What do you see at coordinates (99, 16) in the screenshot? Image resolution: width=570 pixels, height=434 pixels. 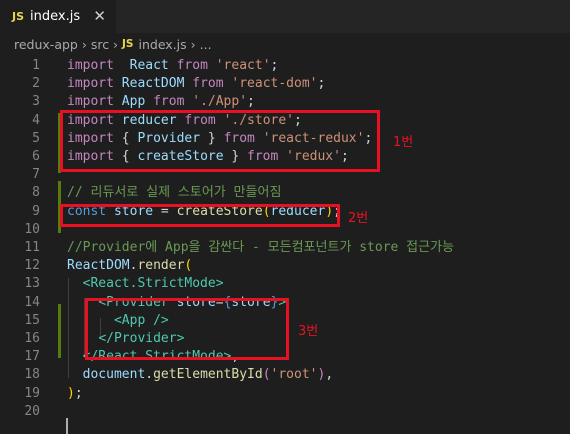 I see `close-icon: ✕` at bounding box center [99, 16].